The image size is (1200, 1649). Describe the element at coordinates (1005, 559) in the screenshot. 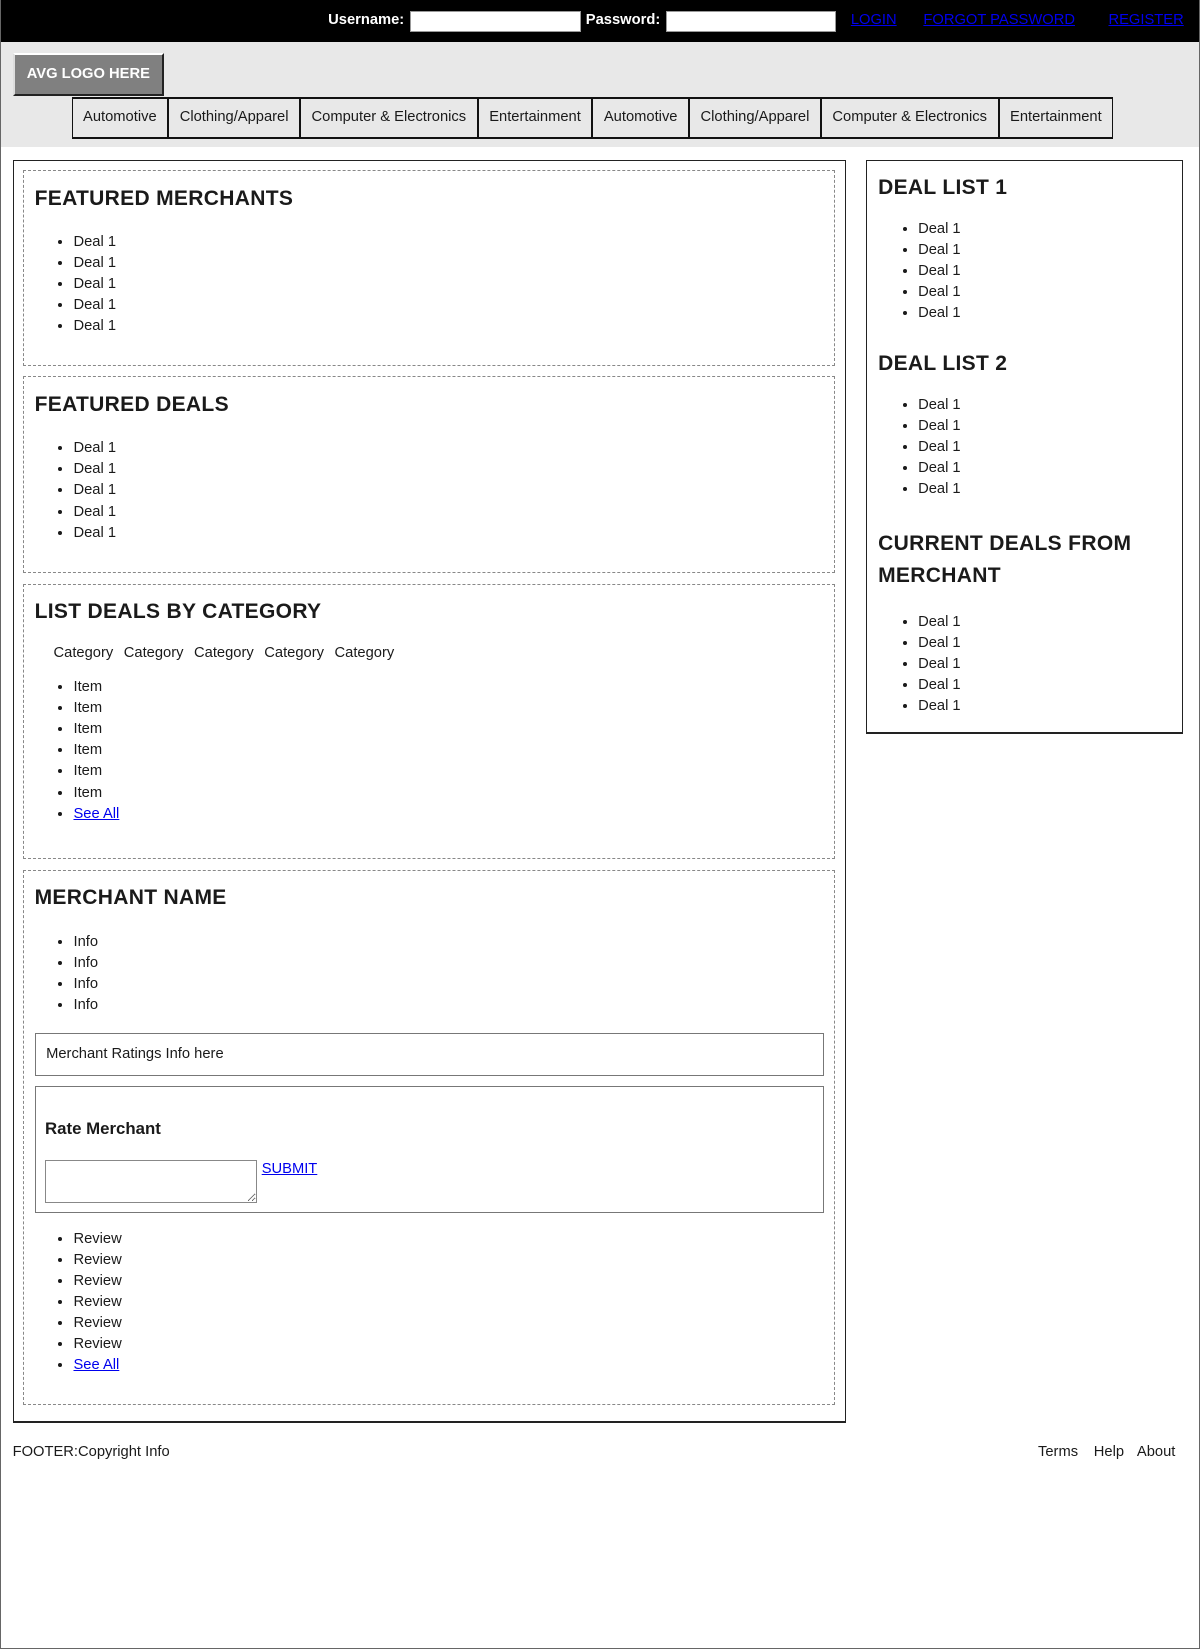

I see `current-deals-title: CURRENT DEALS FROM MERCHANT` at that location.